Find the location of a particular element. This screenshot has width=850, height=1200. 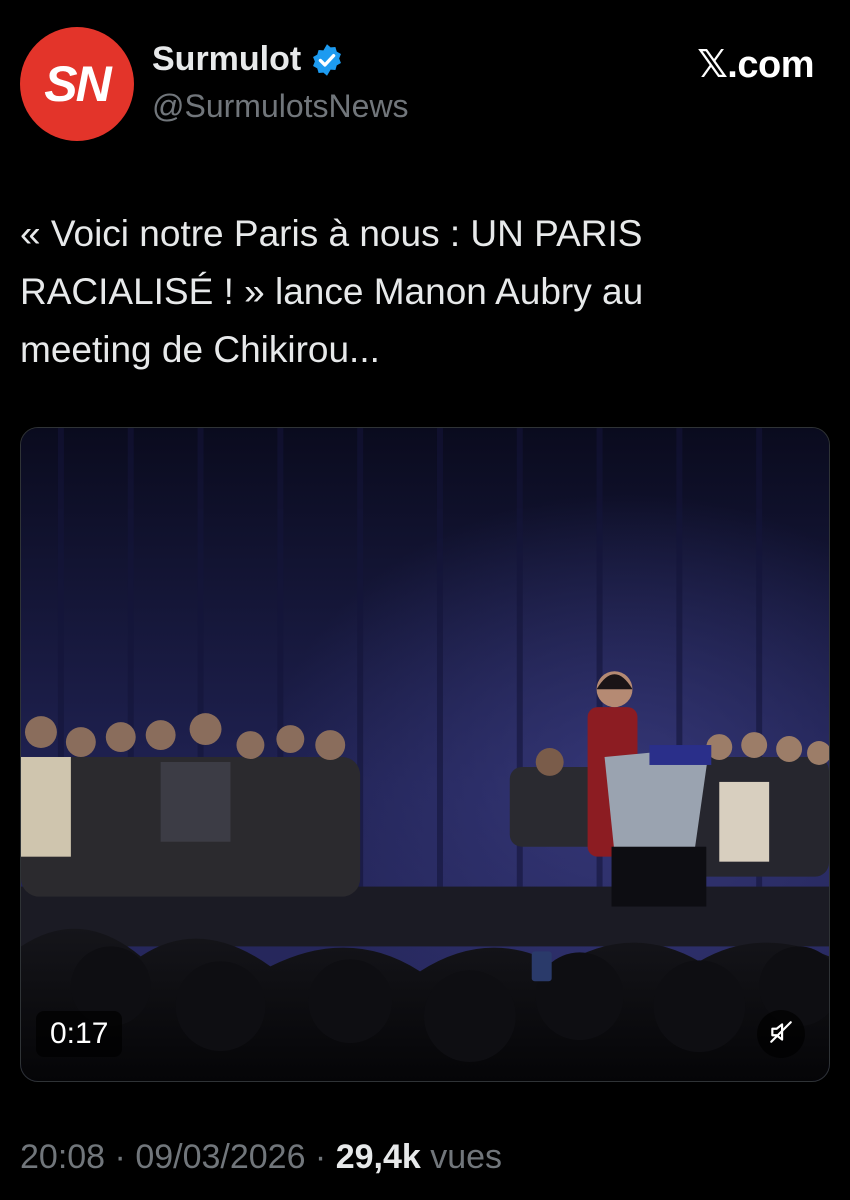

verified-badge-icon is located at coordinates (327, 60).